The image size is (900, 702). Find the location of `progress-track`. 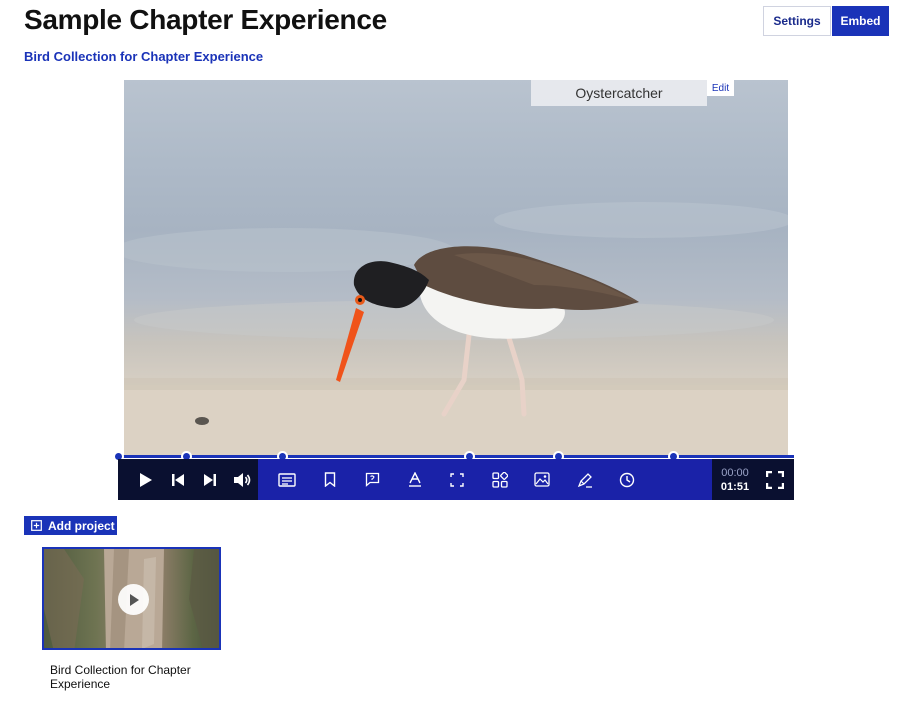

progress-track is located at coordinates (456, 456).